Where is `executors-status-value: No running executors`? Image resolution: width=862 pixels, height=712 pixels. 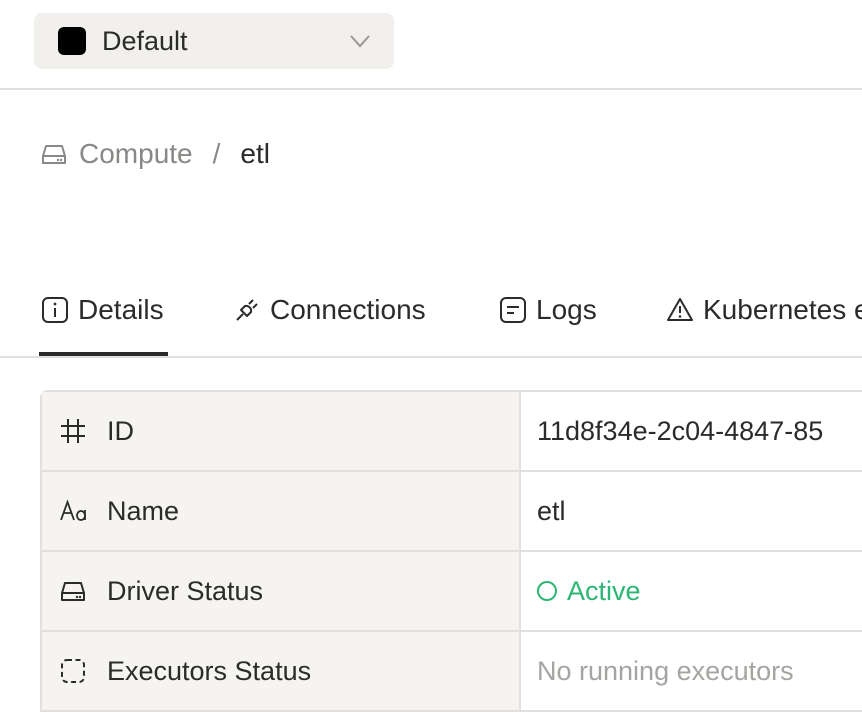 executors-status-value: No running executors is located at coordinates (665, 670).